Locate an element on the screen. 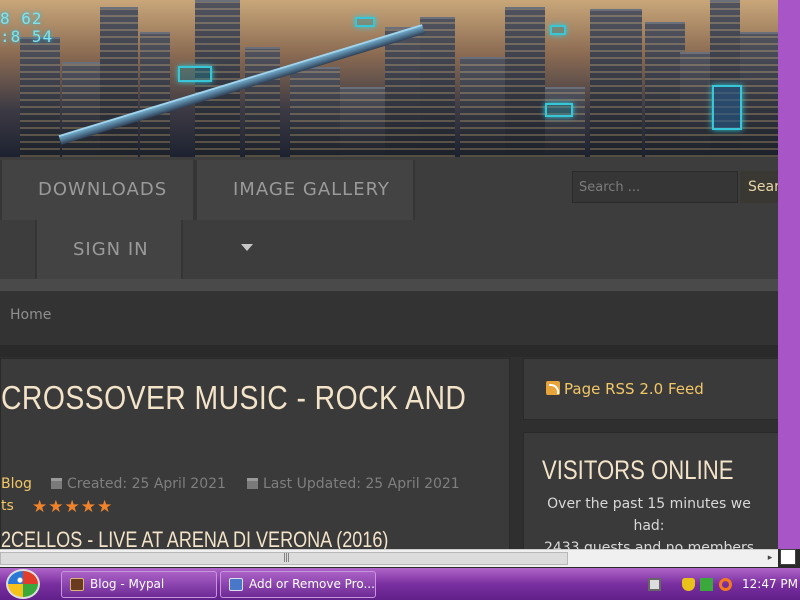  visitors-line: Over the past 15 minutes we had: is located at coordinates (649, 515).